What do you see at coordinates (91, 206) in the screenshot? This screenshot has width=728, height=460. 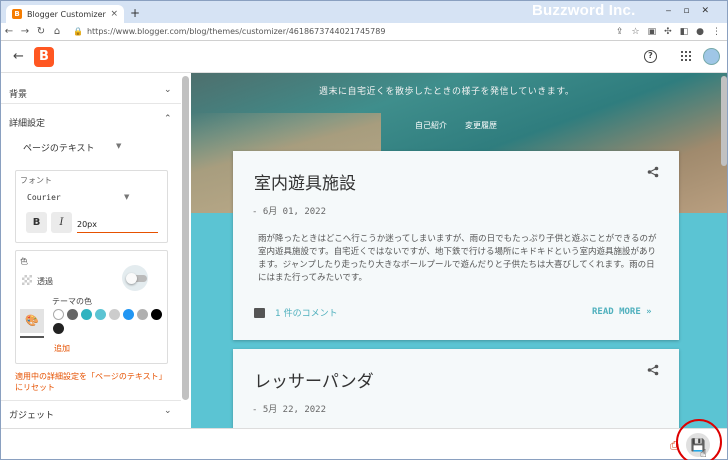 I see `font-settings: フォント Courier ▼ B I 20px` at bounding box center [91, 206].